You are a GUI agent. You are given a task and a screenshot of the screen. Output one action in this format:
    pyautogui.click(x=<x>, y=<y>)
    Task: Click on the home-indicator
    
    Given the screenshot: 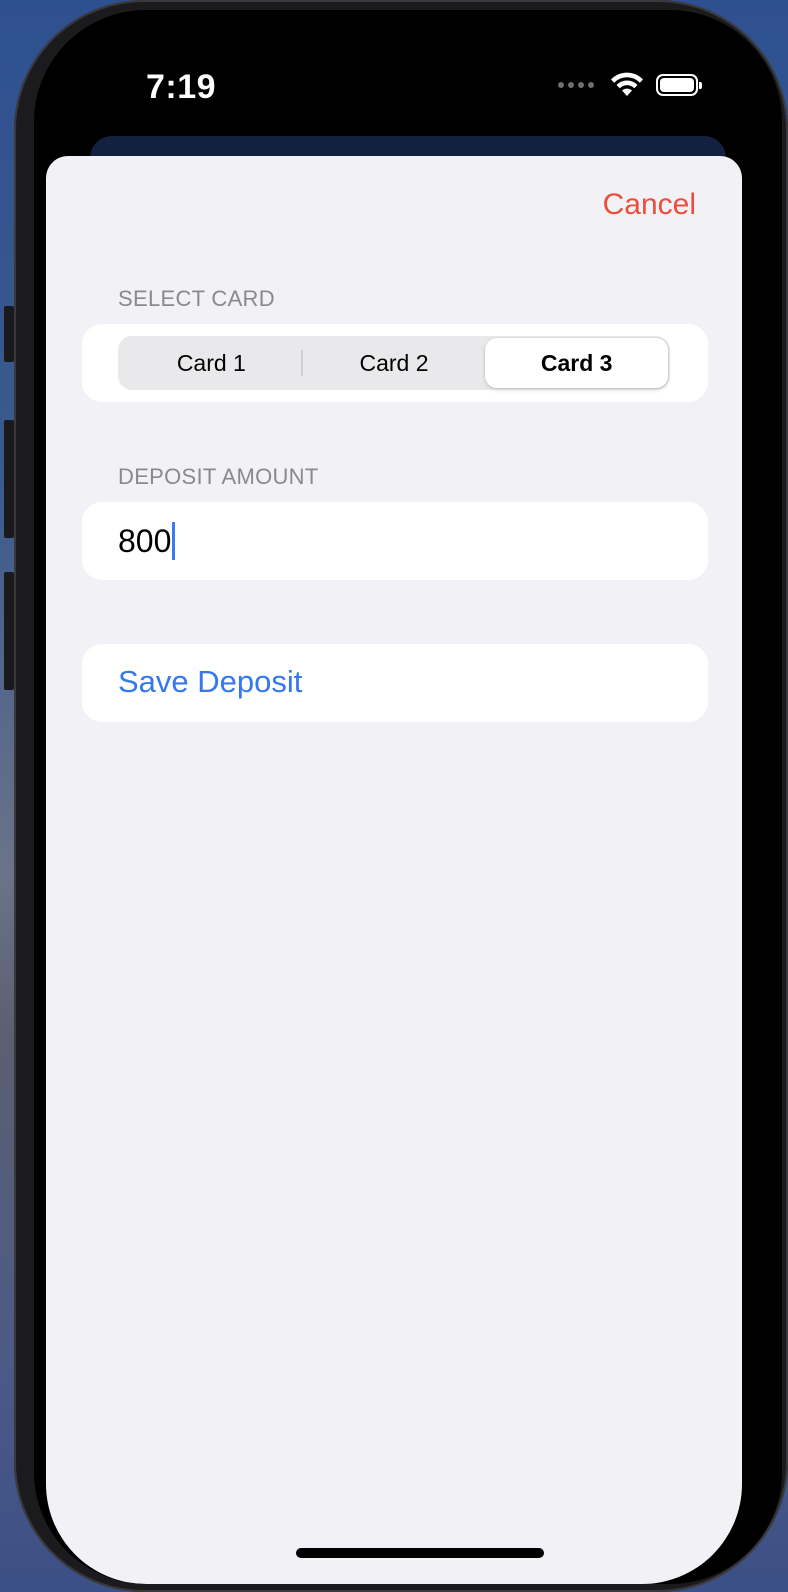 What is the action you would take?
    pyautogui.click(x=420, y=1553)
    